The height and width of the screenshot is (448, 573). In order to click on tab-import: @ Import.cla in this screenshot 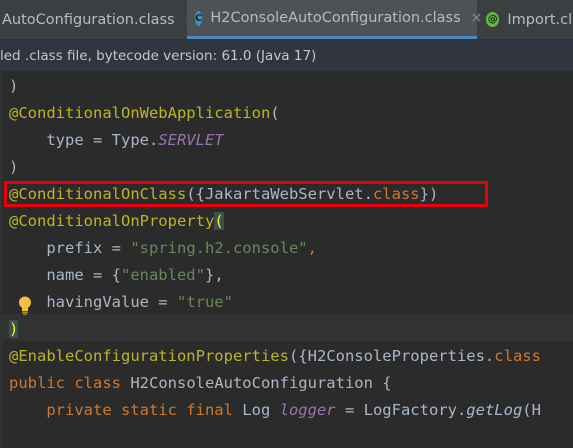, I will do `click(525, 19)`.